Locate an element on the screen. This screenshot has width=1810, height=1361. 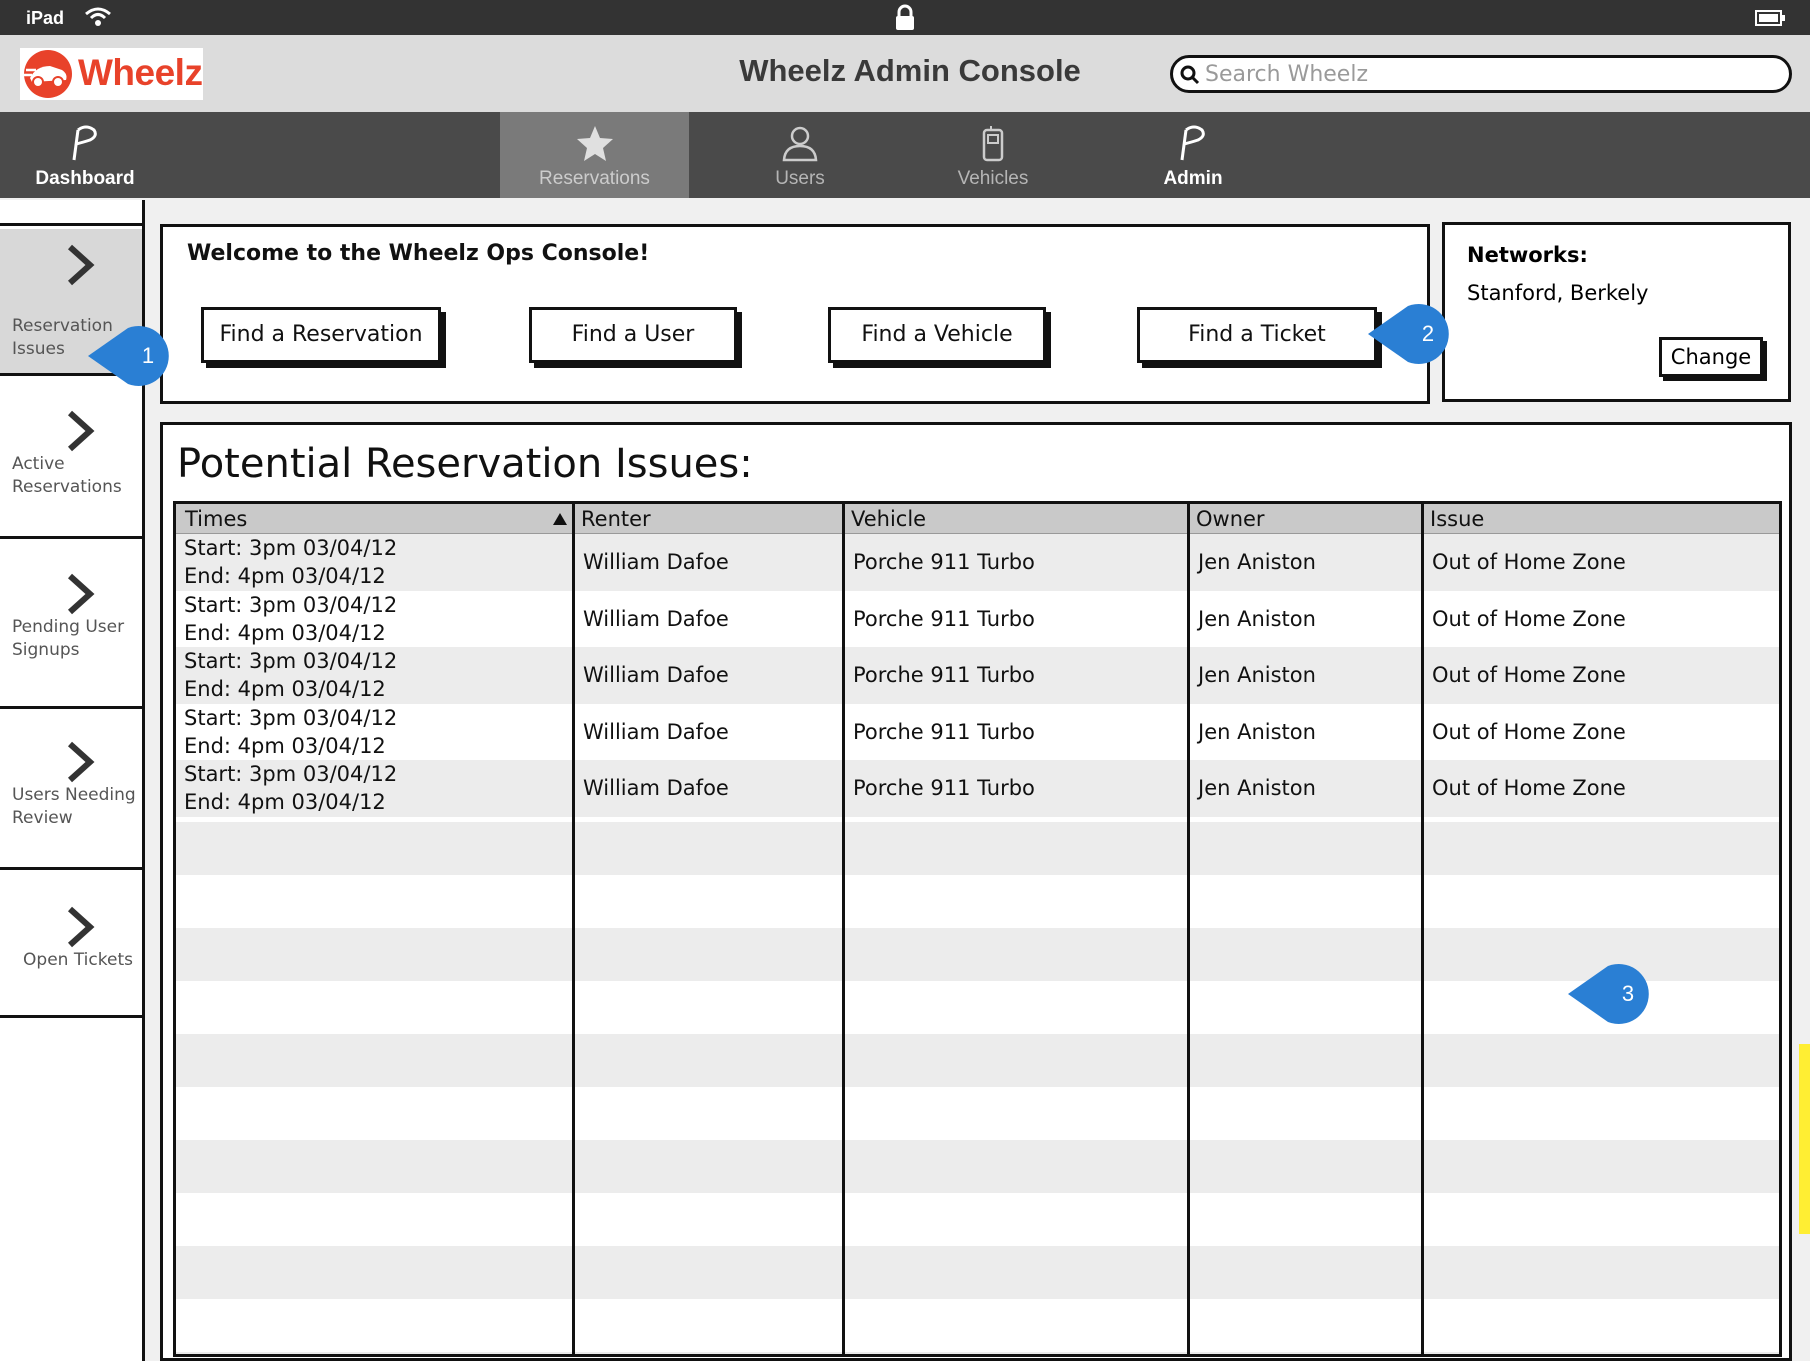
find-ticket-button: Find a Ticket is located at coordinates (1257, 335).